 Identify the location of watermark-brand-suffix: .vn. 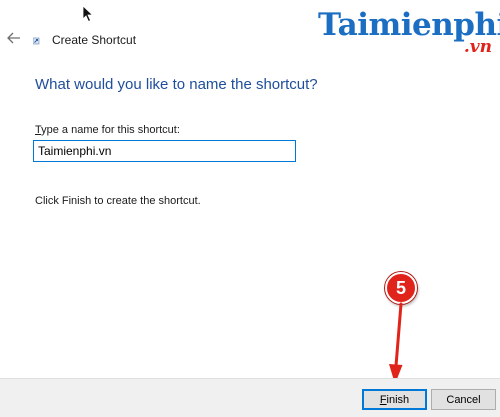
(477, 47).